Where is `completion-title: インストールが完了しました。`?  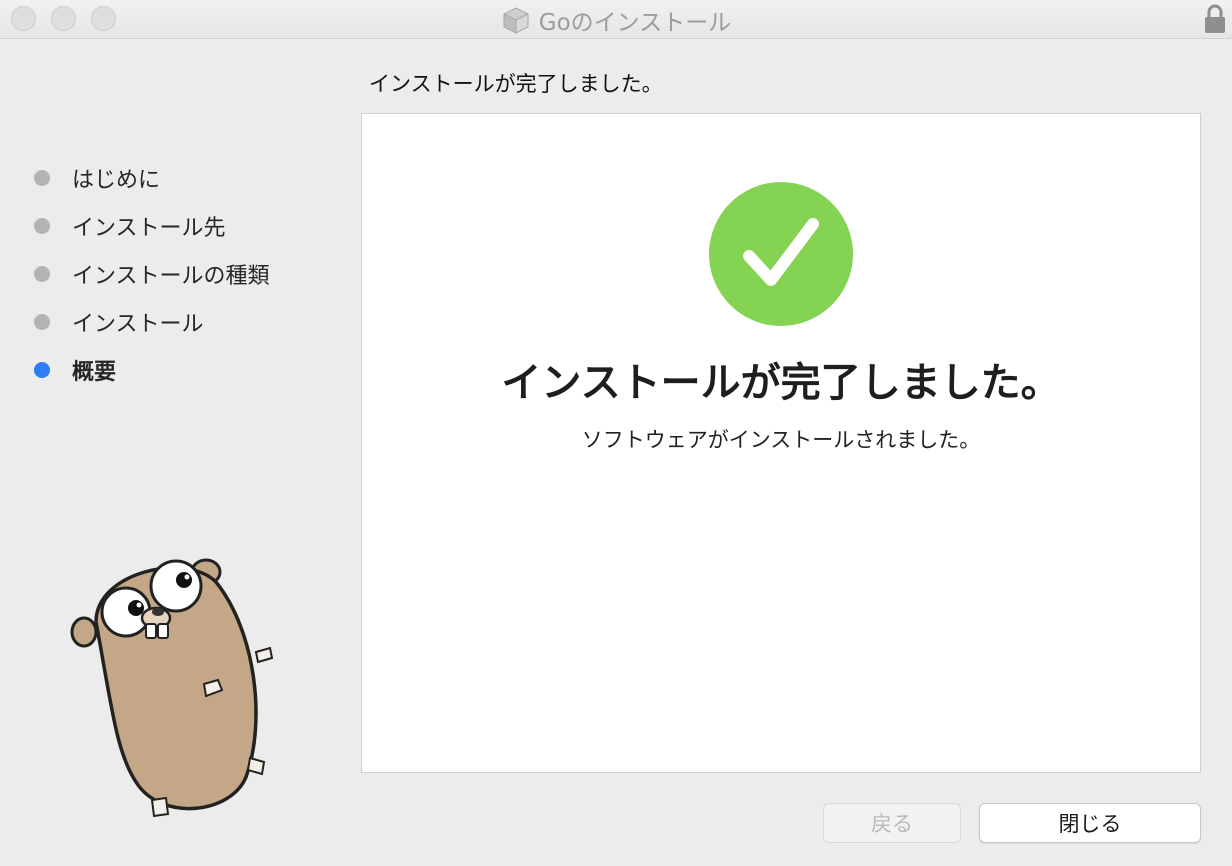 completion-title: インストールが完了しました。 is located at coordinates (781, 383).